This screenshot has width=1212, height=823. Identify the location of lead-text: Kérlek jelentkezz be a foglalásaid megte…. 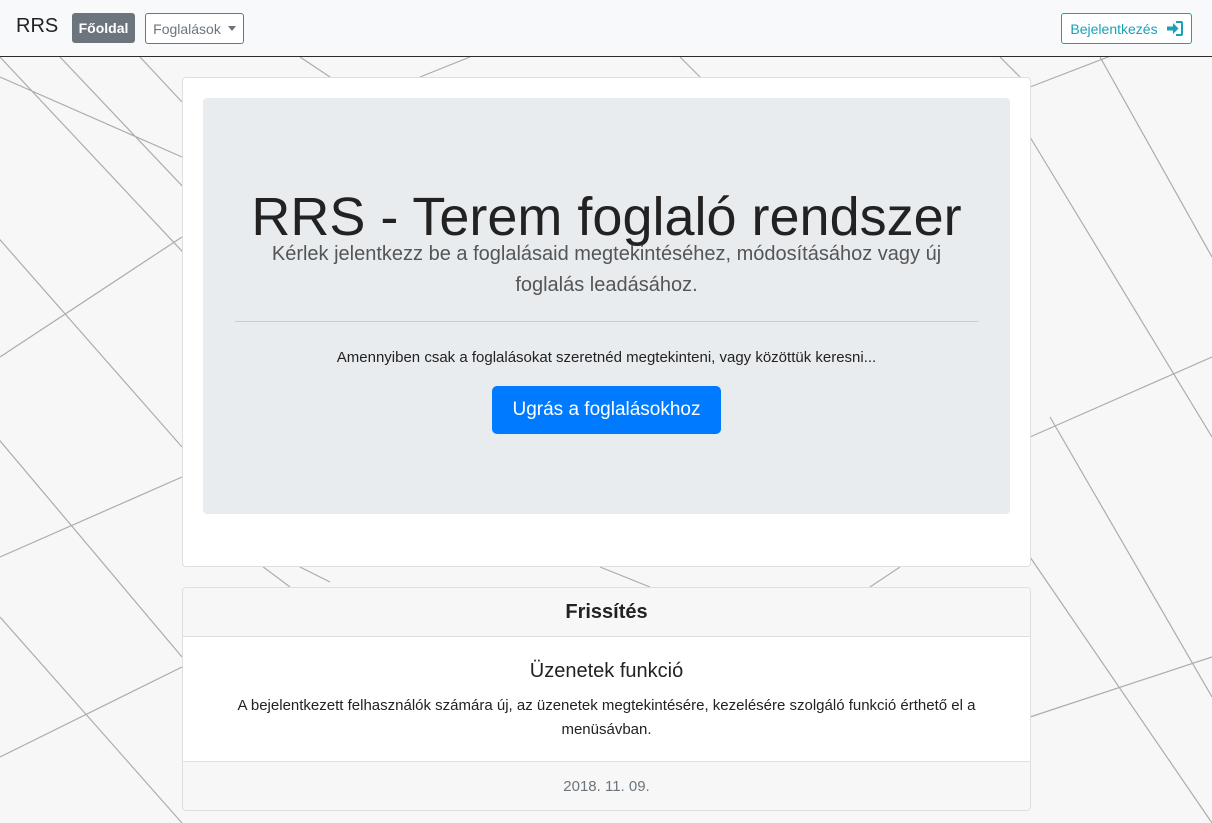
(606, 269).